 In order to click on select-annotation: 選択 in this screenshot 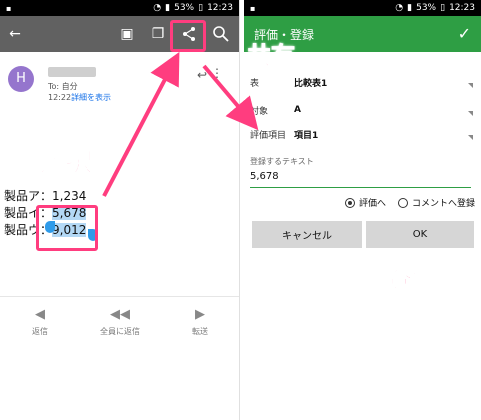, I will do `click(66, 163)`.